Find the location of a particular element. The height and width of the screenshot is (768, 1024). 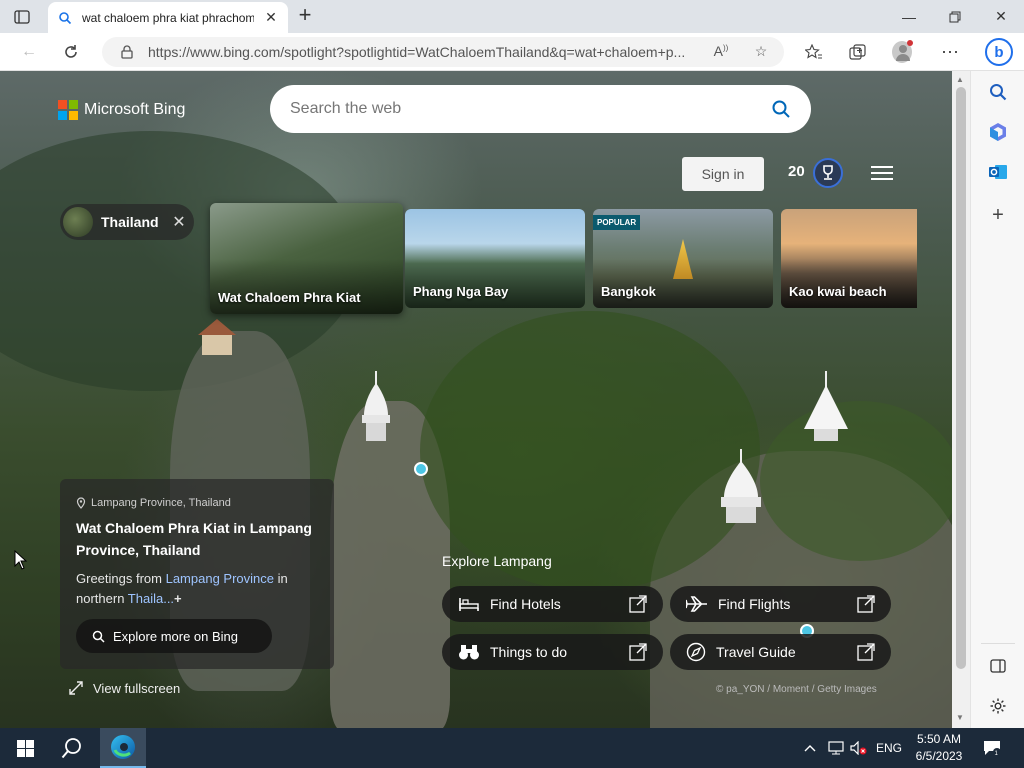

workspaces-icon is located at coordinates (22, 17).